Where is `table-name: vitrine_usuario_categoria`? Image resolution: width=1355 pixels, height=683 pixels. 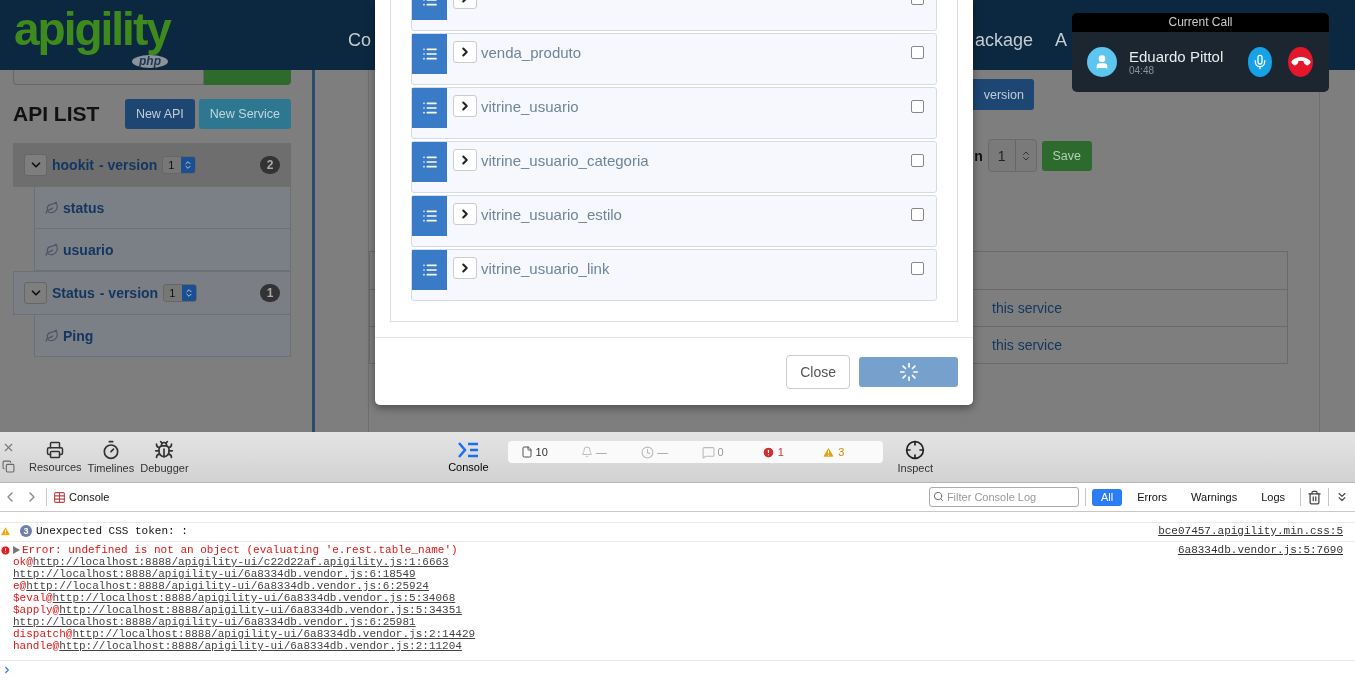 table-name: vitrine_usuario_categoria is located at coordinates (565, 160).